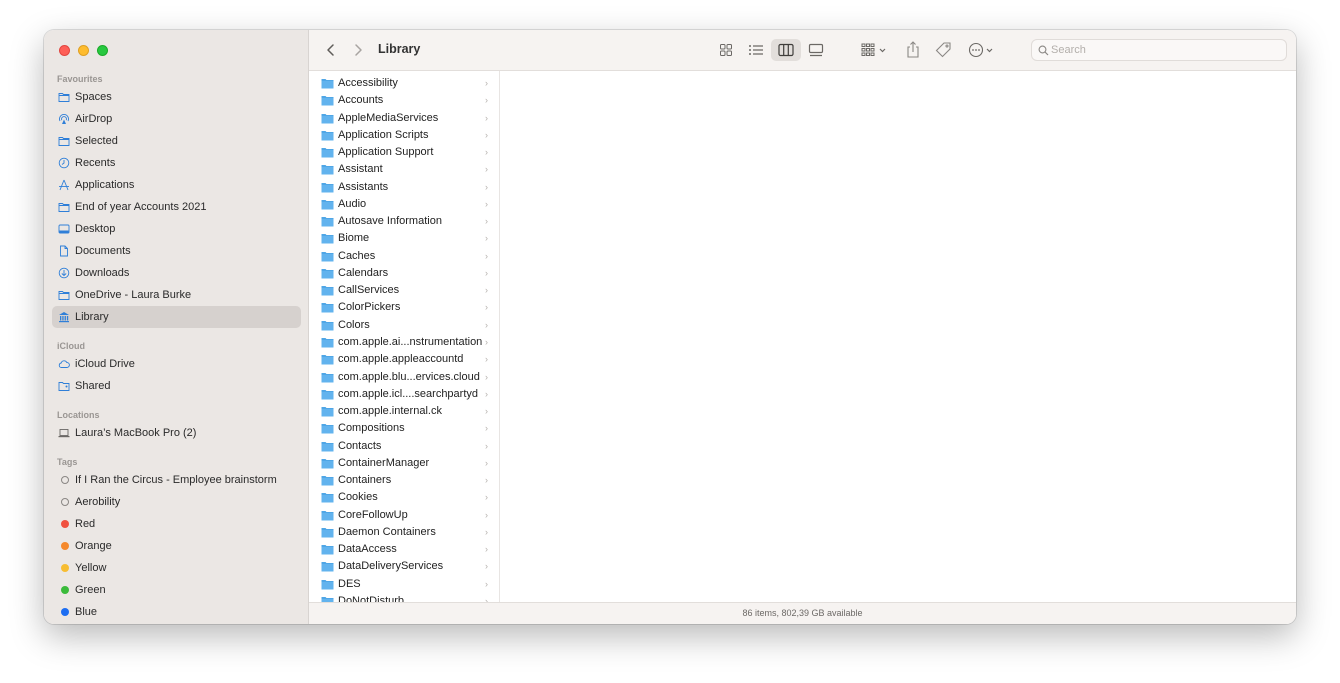 The width and height of the screenshot is (1340, 683). Describe the element at coordinates (176, 163) in the screenshot. I see `sidebar-item-recents: Recents` at that location.